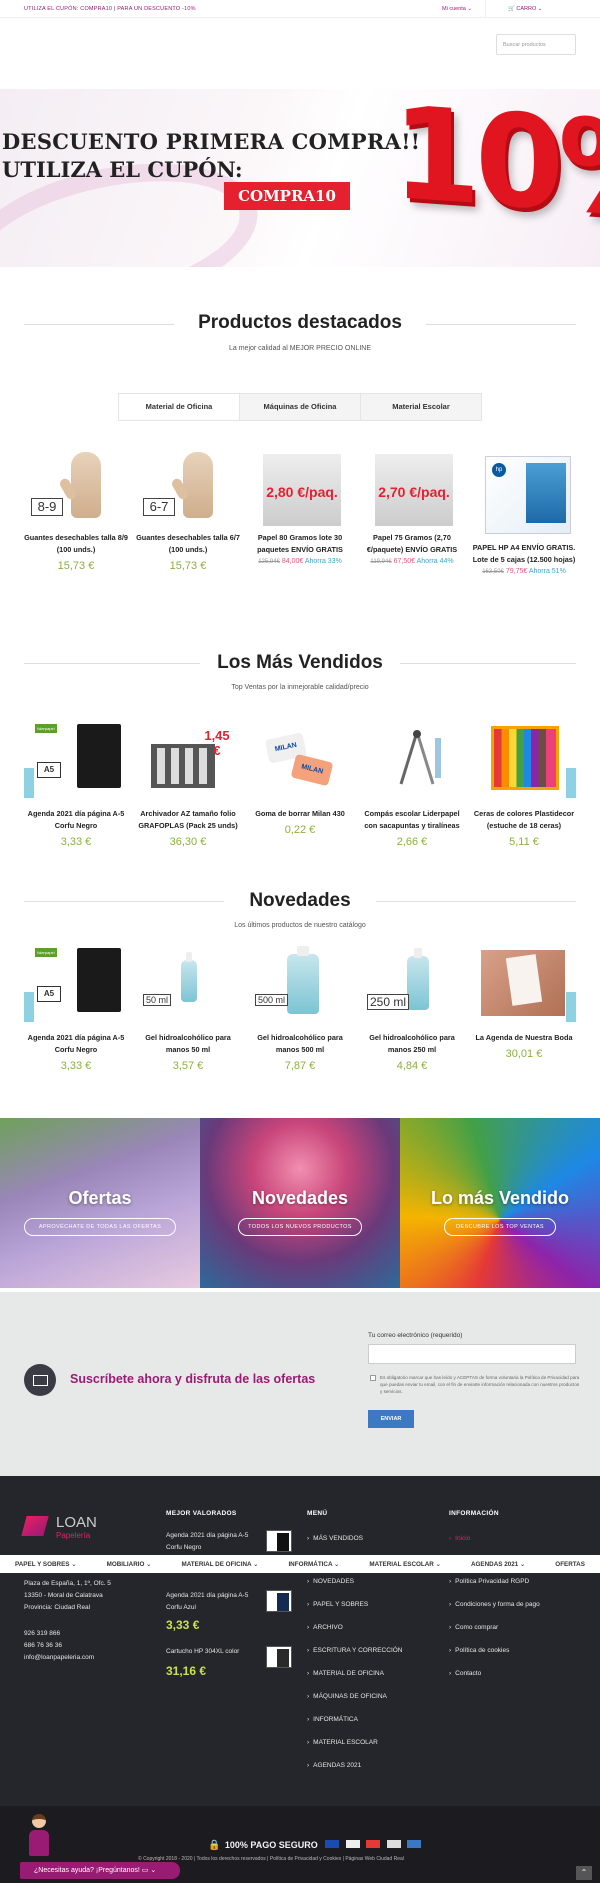 The width and height of the screenshot is (600, 1883). What do you see at coordinates (472, 1354) in the screenshot?
I see `email-field` at bounding box center [472, 1354].